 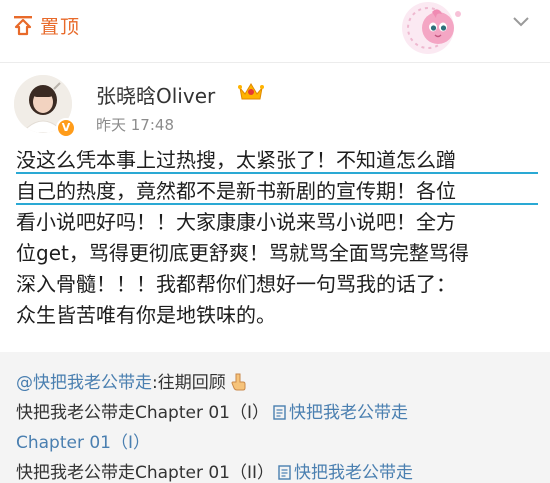 I want to click on quote-row: @快把我老公带走:往期回顾, so click(x=131, y=380).